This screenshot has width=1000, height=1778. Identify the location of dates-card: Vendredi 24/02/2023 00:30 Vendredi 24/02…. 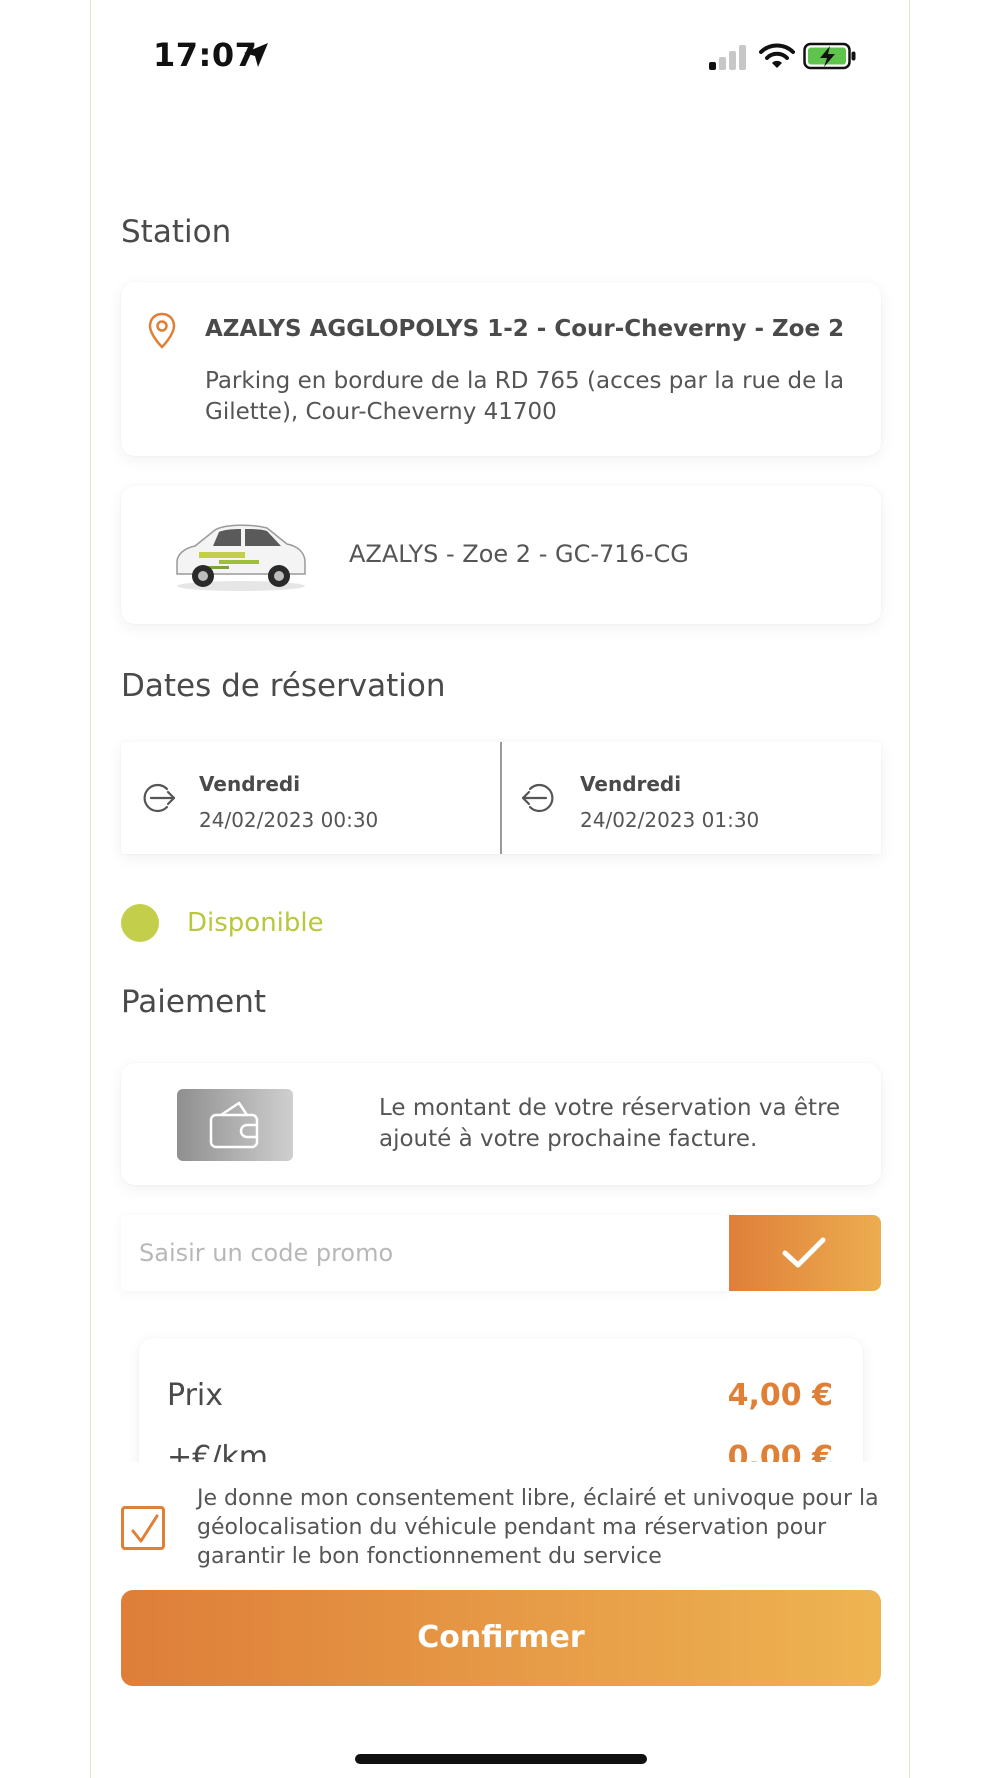
(501, 798).